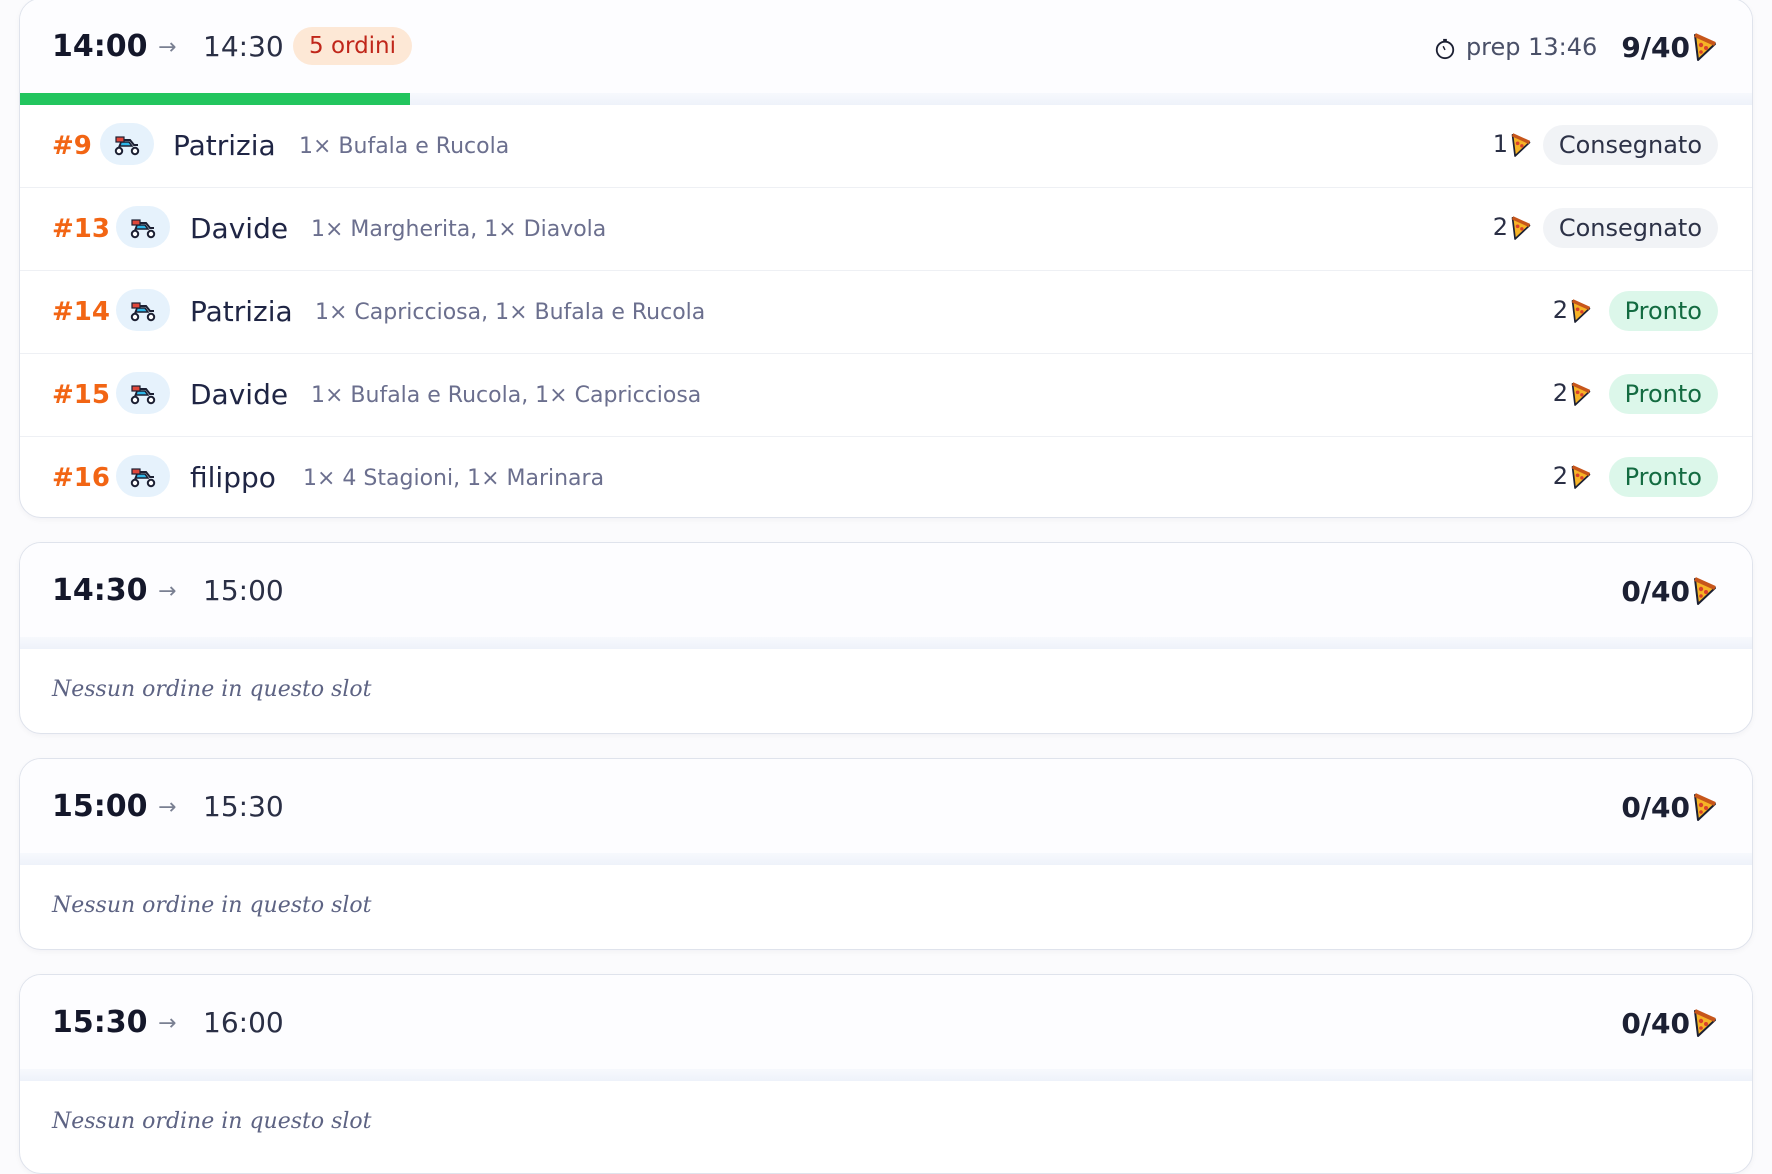 The image size is (1772, 1174). Describe the element at coordinates (100, 46) in the screenshot. I see `slot-start-time: 14:00` at that location.